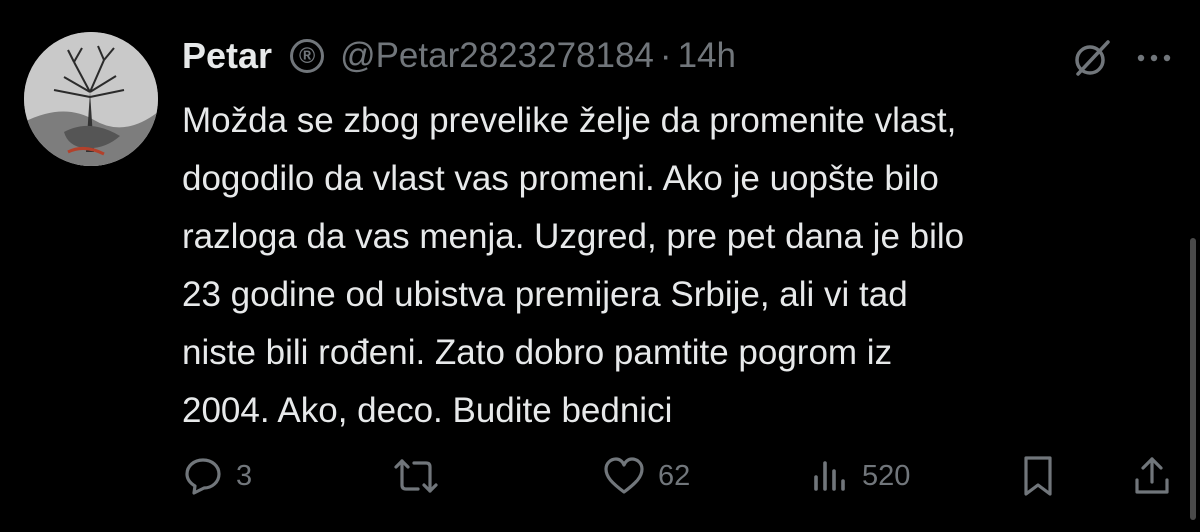 Image resolution: width=1200 pixels, height=532 pixels. I want to click on tweet-actions: 3 62 520, so click(677, 476).